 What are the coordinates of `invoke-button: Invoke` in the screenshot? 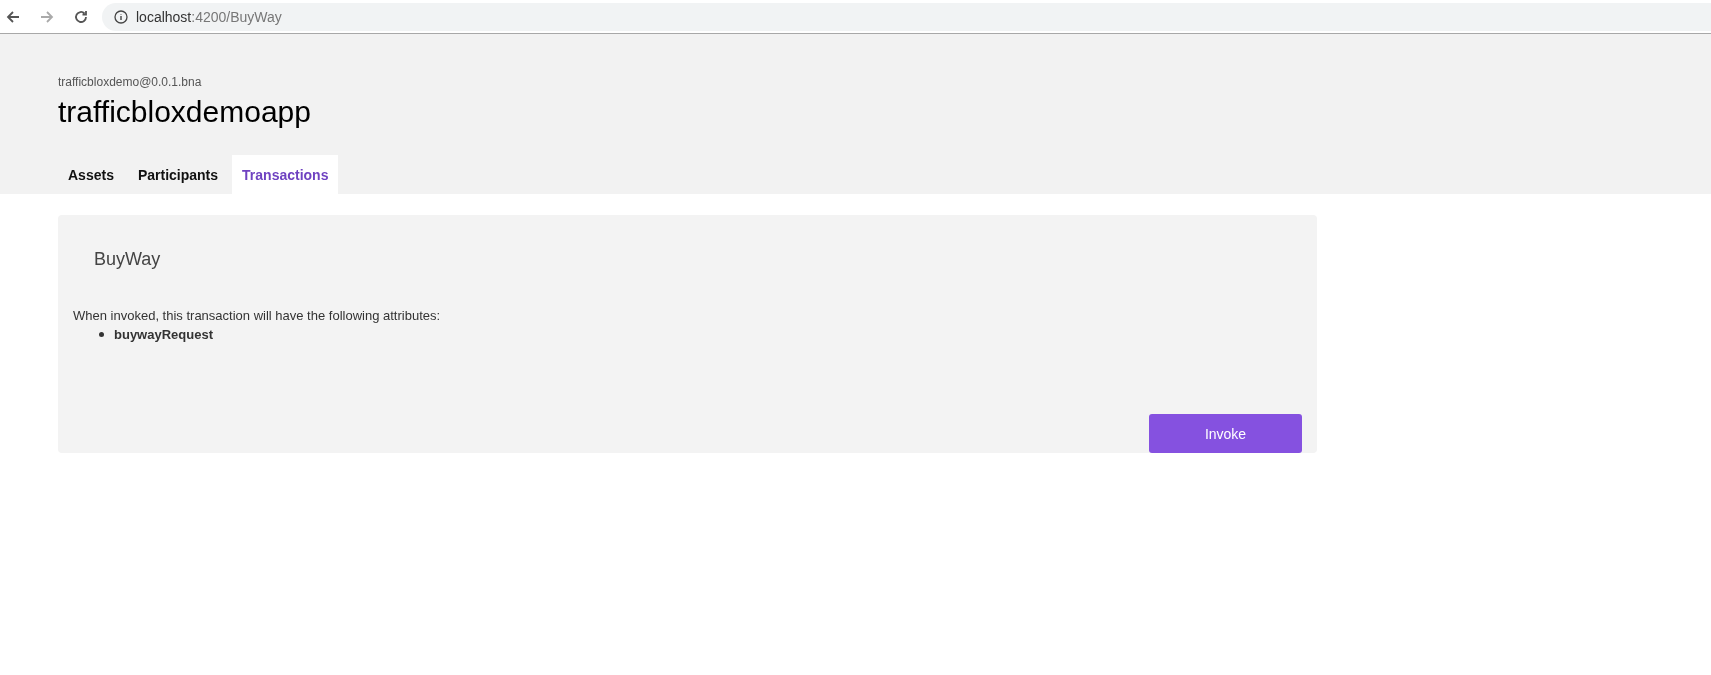 It's located at (1225, 433).